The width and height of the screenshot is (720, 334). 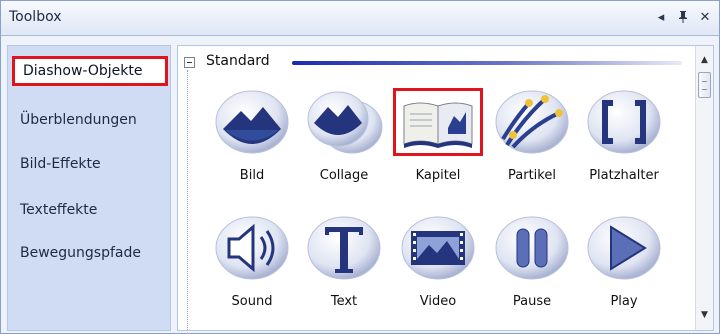 I want to click on tile-kapitel: Kapitel, so click(x=438, y=136).